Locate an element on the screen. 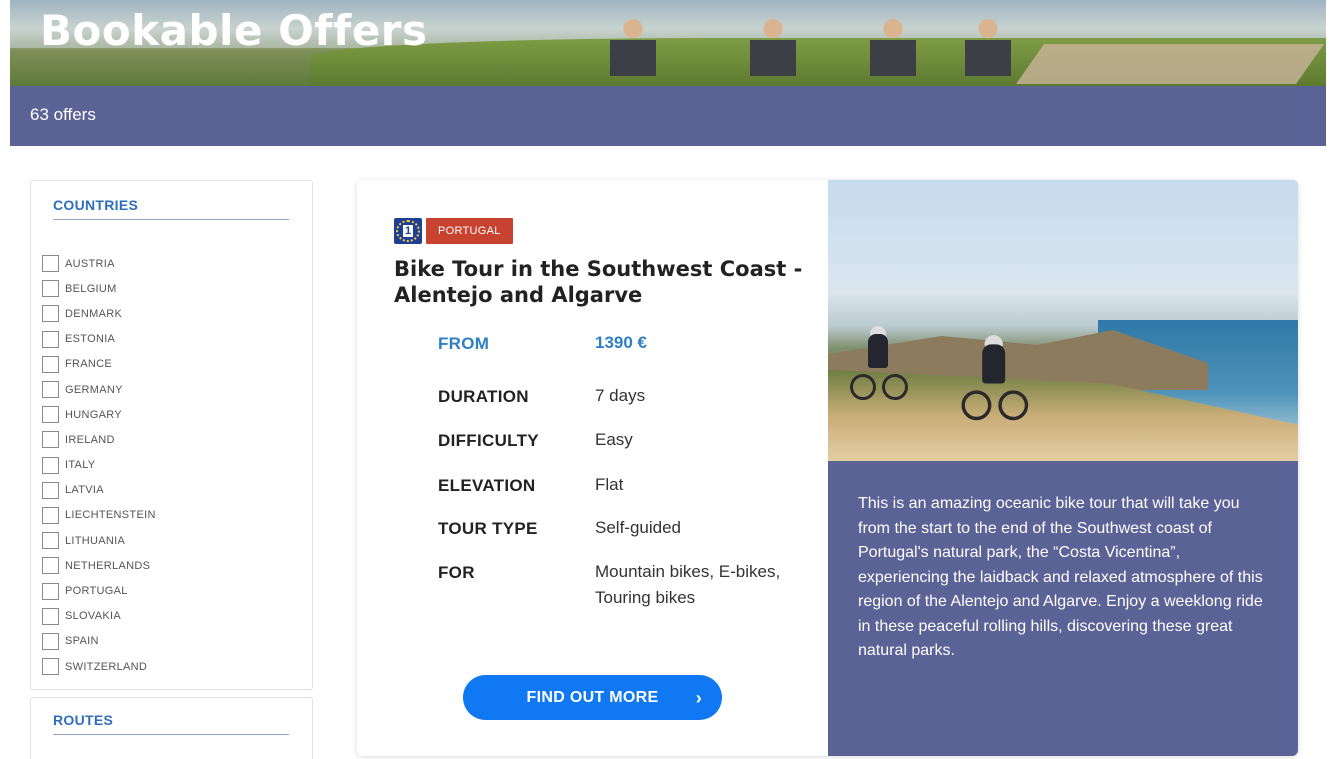  country-label: SWITZERLAND is located at coordinates (106, 666).